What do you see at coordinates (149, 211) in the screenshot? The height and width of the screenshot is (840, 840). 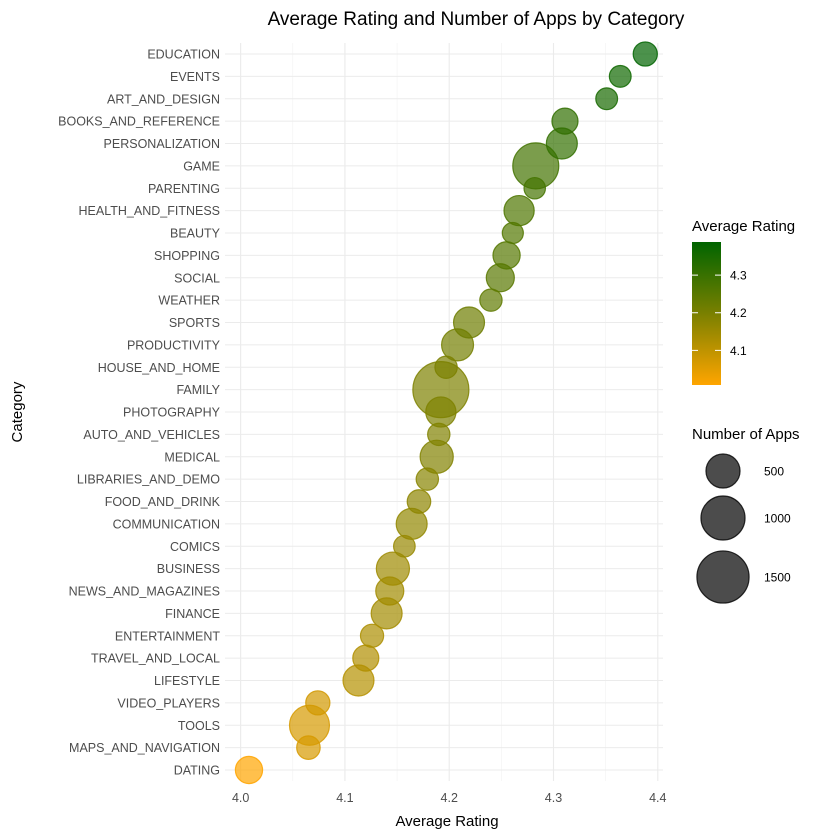 I see `y-tick-label: HEALTH_AND_FITNESS` at bounding box center [149, 211].